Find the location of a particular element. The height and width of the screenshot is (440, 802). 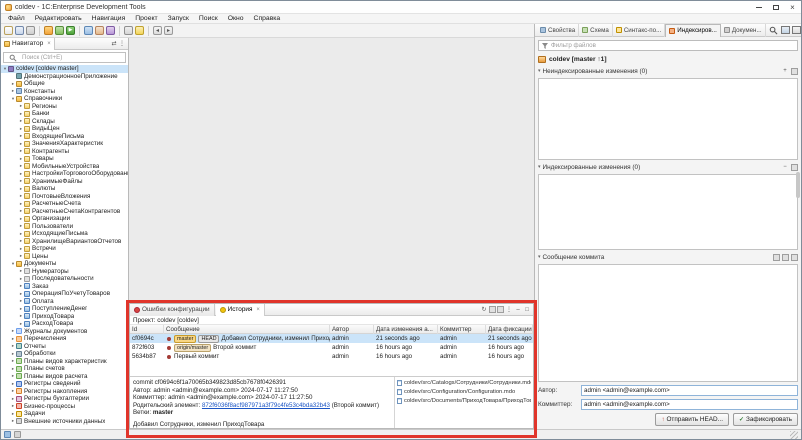

amend-commit-icon is located at coordinates (776, 257).